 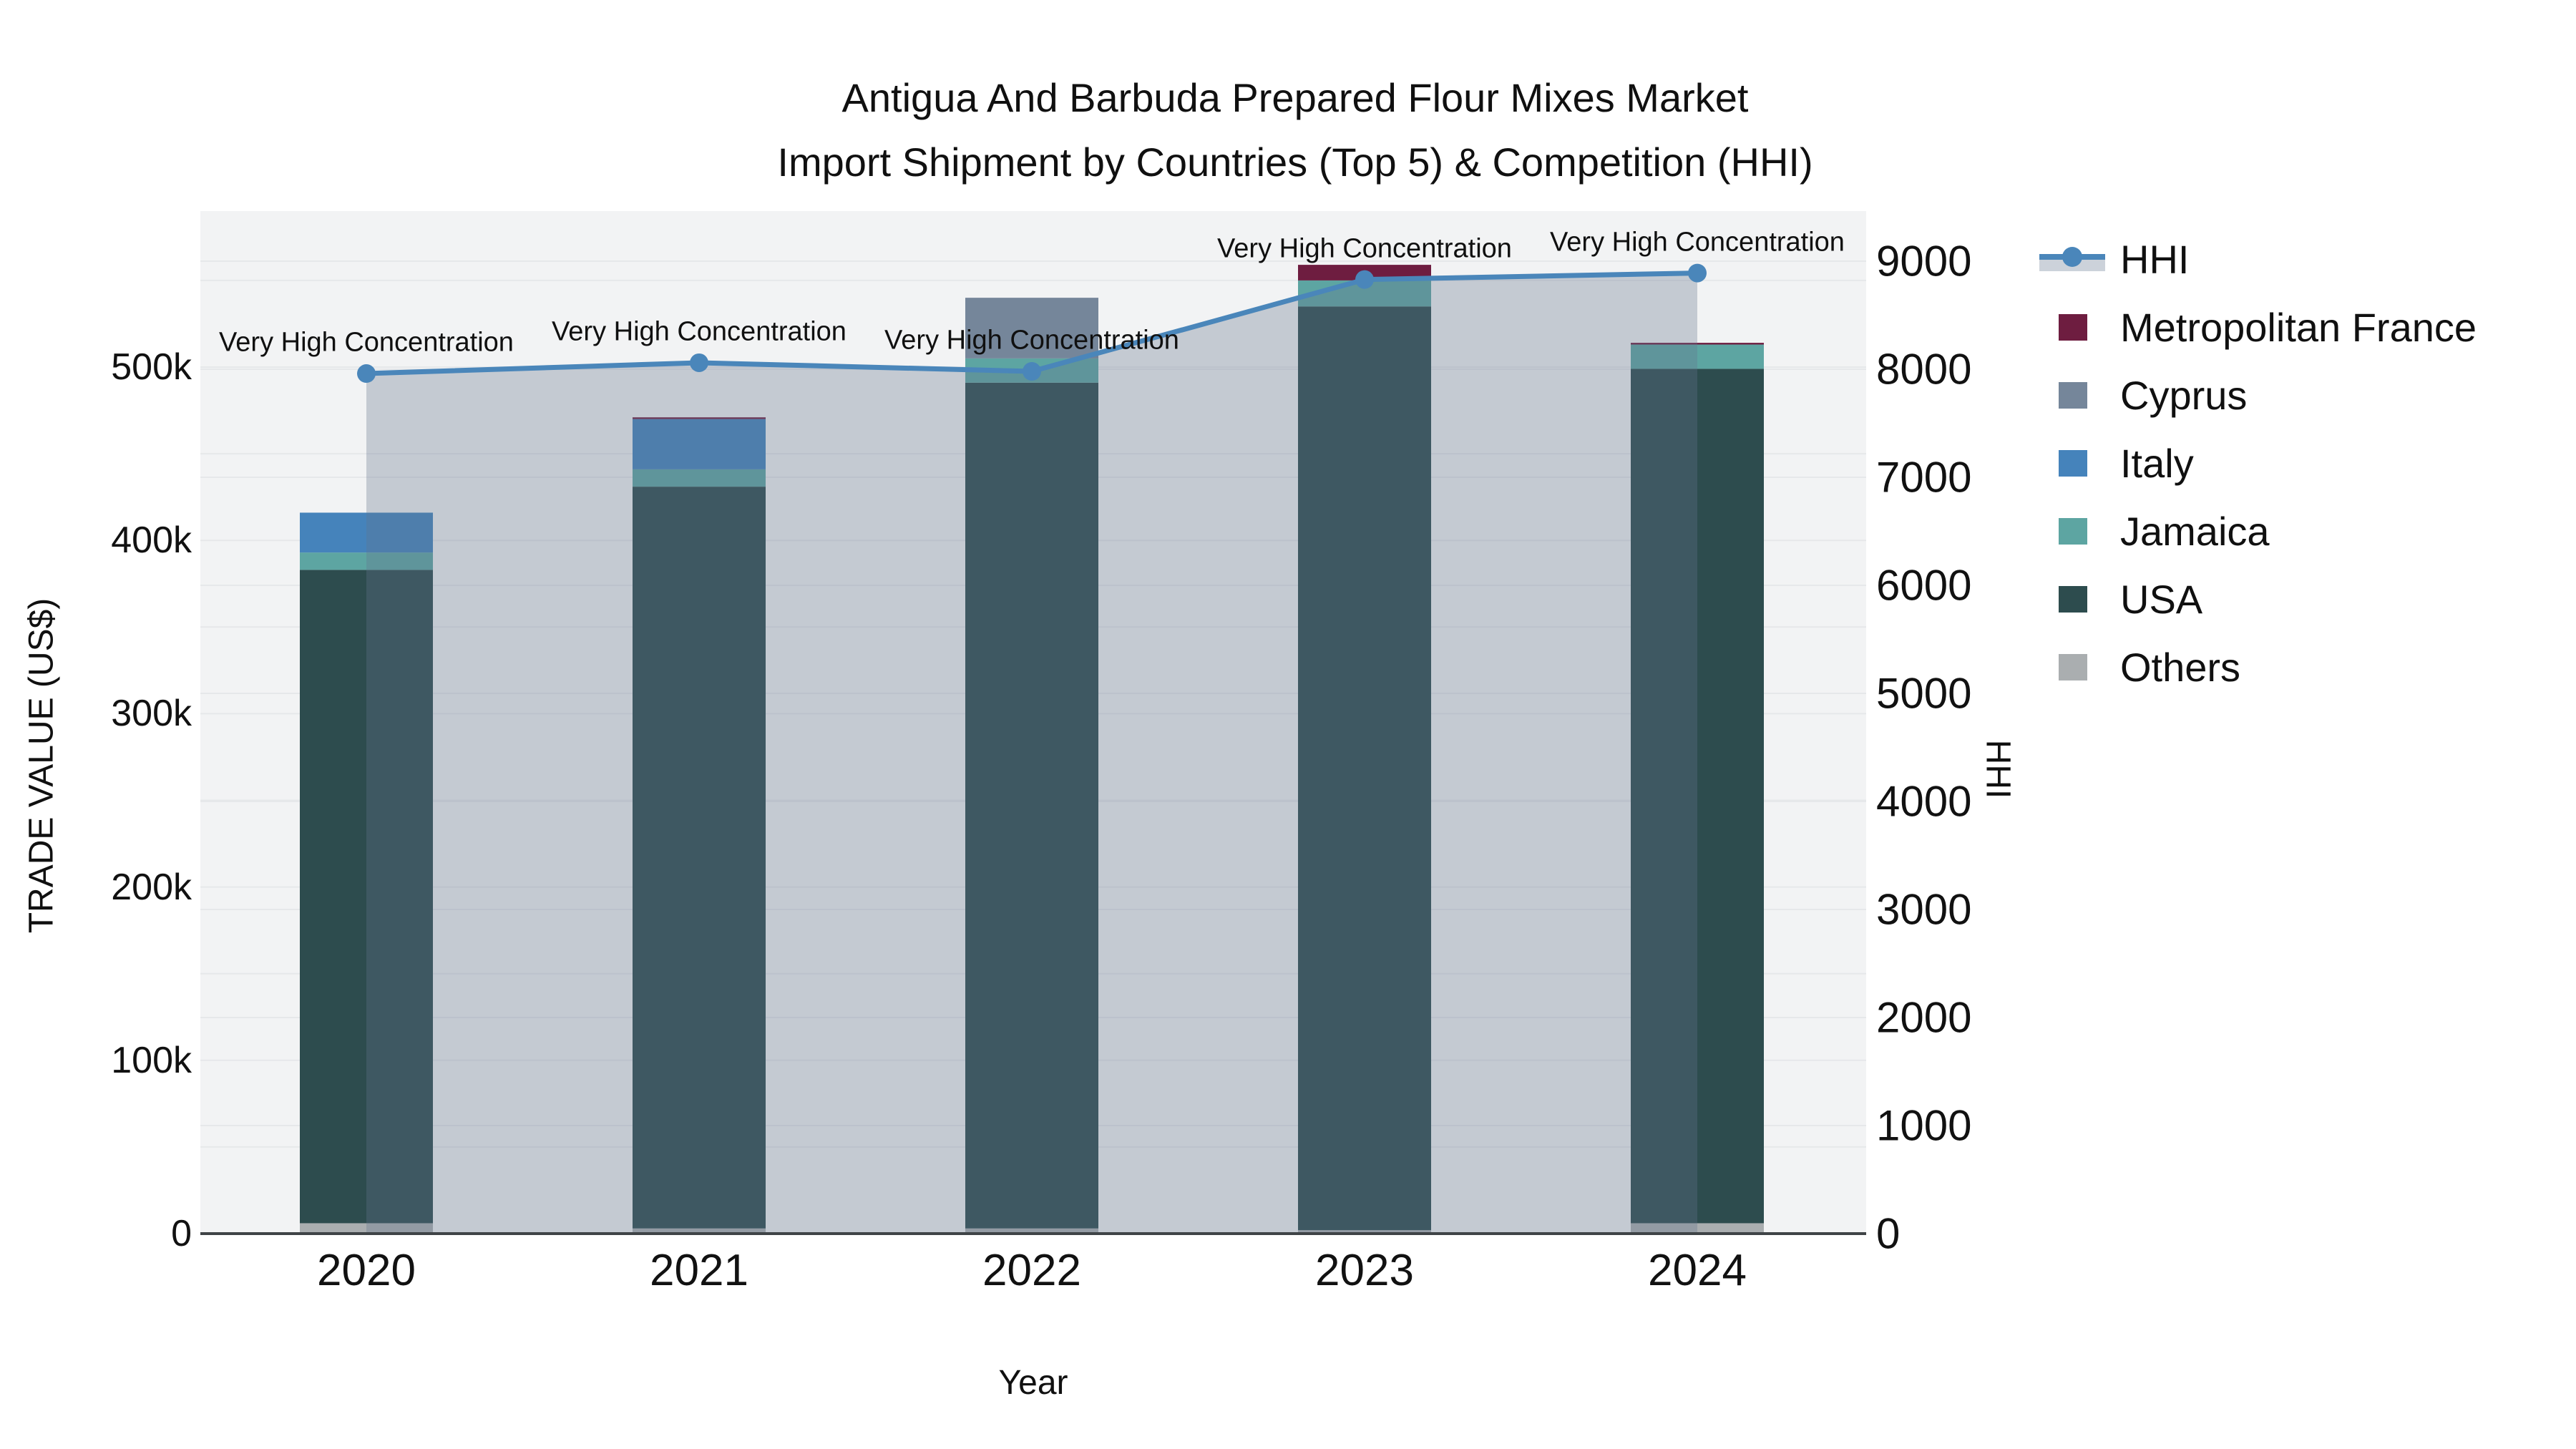 I want to click on annotation-2022: Very High Concentration, so click(x=1031, y=340).